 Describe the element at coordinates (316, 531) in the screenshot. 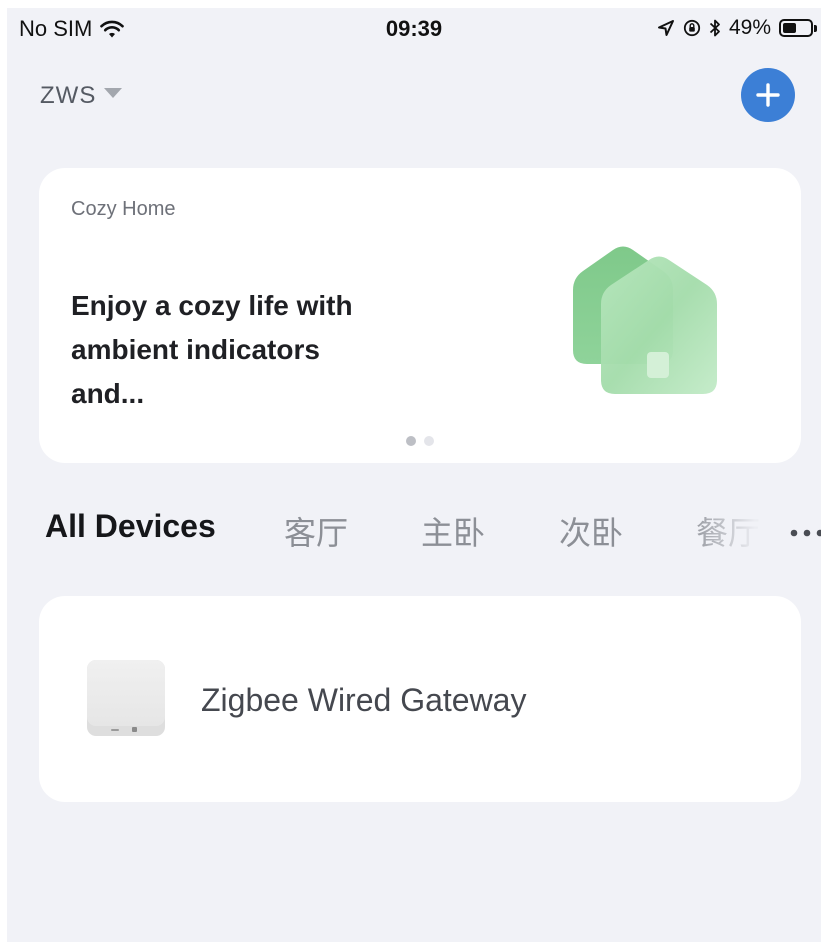

I see `tab-living-room: 客厅` at that location.